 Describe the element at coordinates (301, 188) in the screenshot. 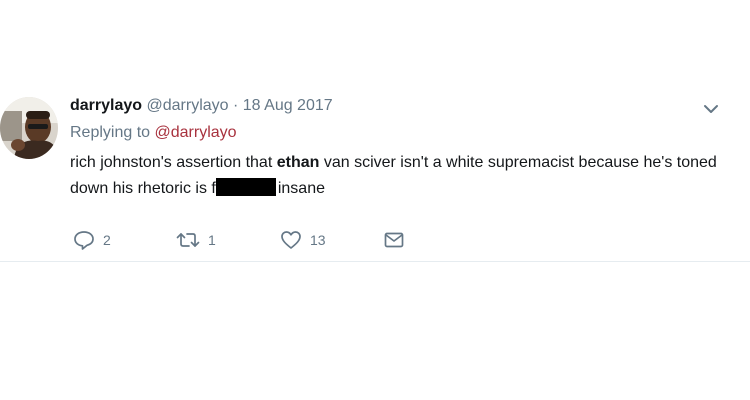

I see `tweet-text-part3: insane` at that location.